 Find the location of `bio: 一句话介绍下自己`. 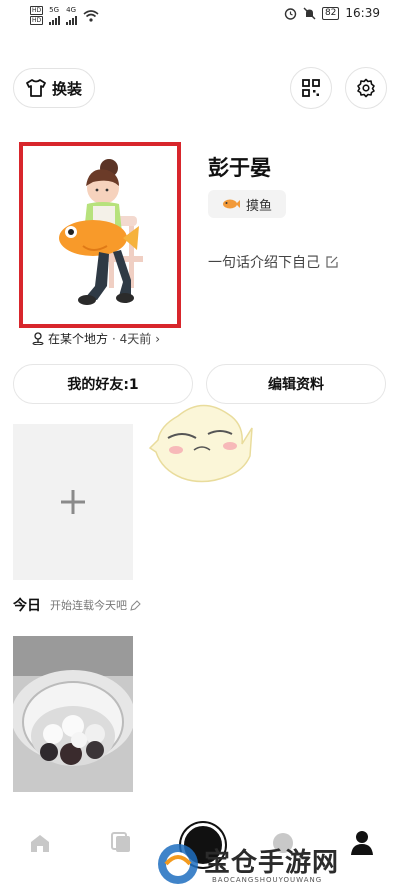

bio: 一句话介绍下自己 is located at coordinates (273, 262).